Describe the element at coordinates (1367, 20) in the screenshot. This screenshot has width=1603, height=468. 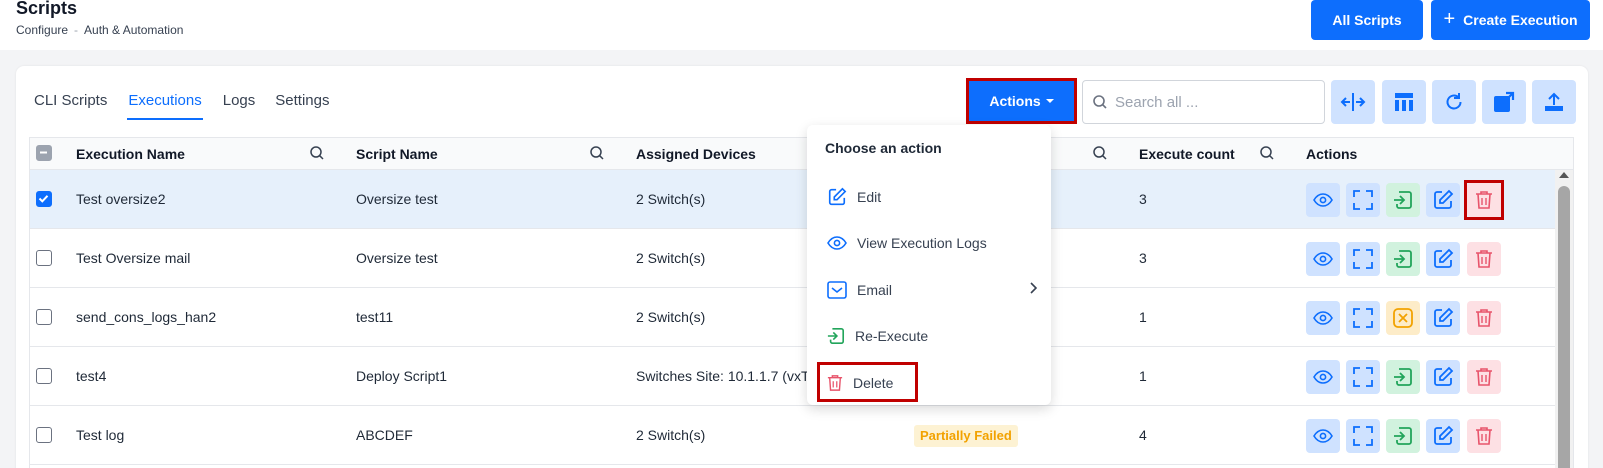
I see `all-scripts-button: All Scripts` at that location.